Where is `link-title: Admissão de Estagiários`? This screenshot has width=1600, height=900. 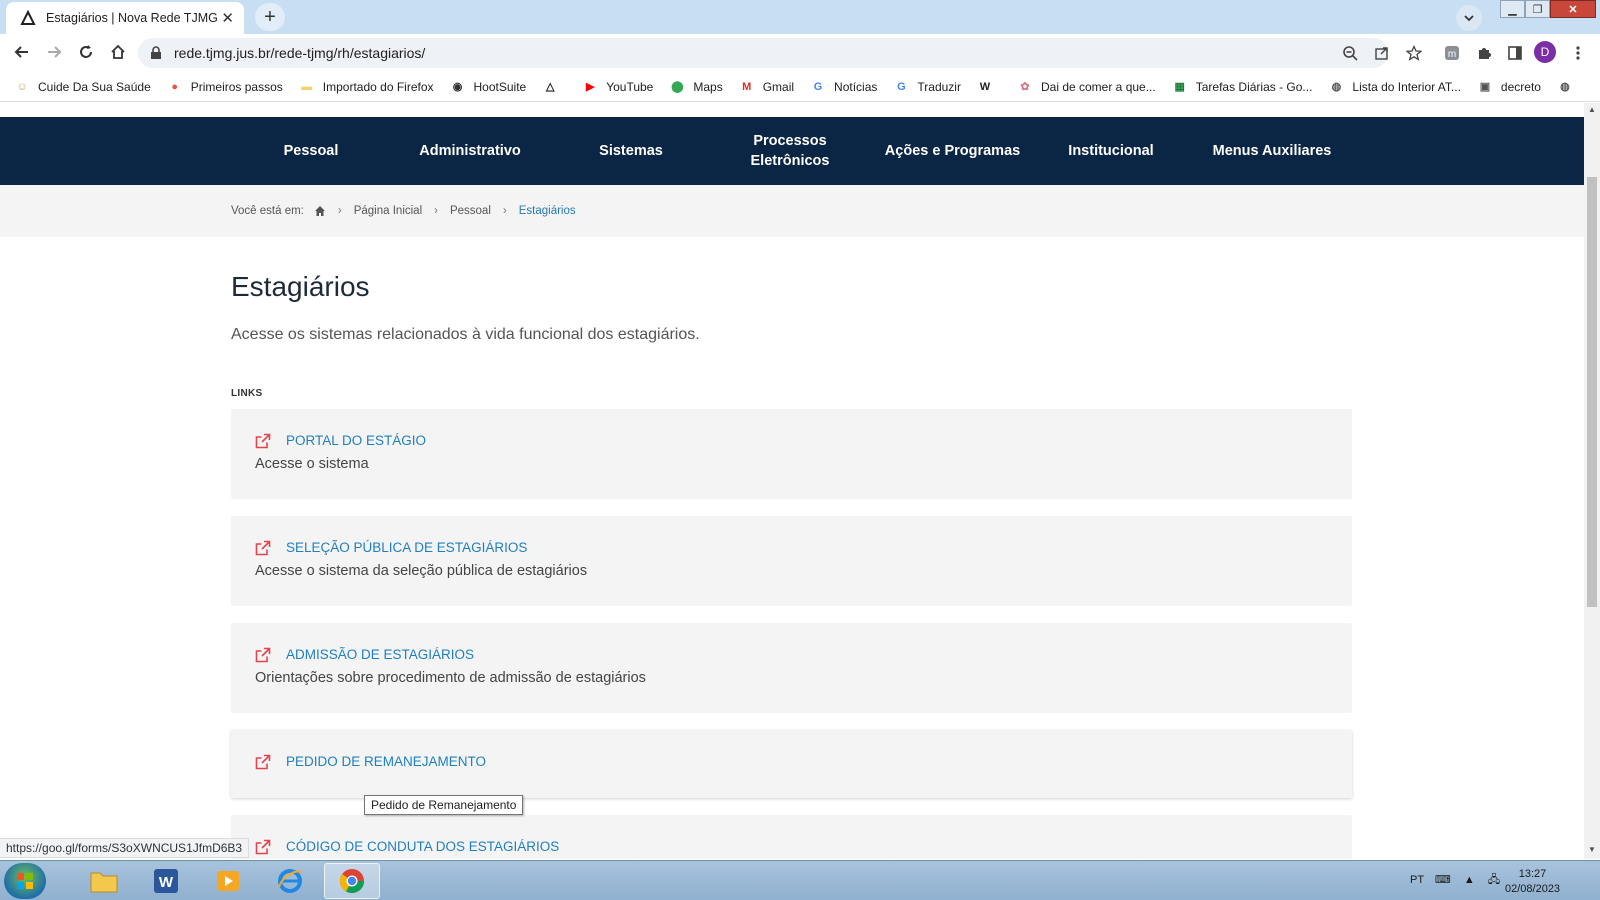
link-title: Admissão de Estagiários is located at coordinates (380, 654).